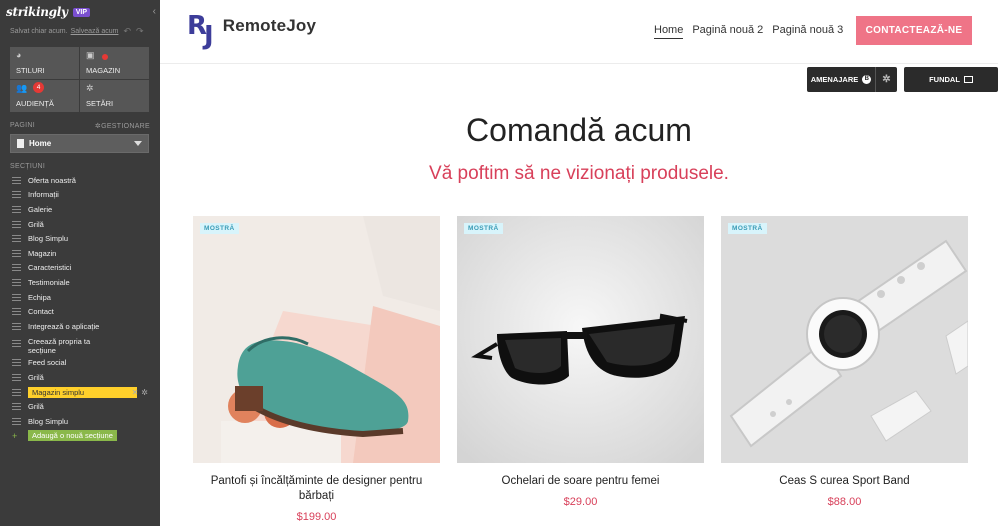  Describe the element at coordinates (22, 88) in the screenshot. I see `users-icon: 👥` at that location.